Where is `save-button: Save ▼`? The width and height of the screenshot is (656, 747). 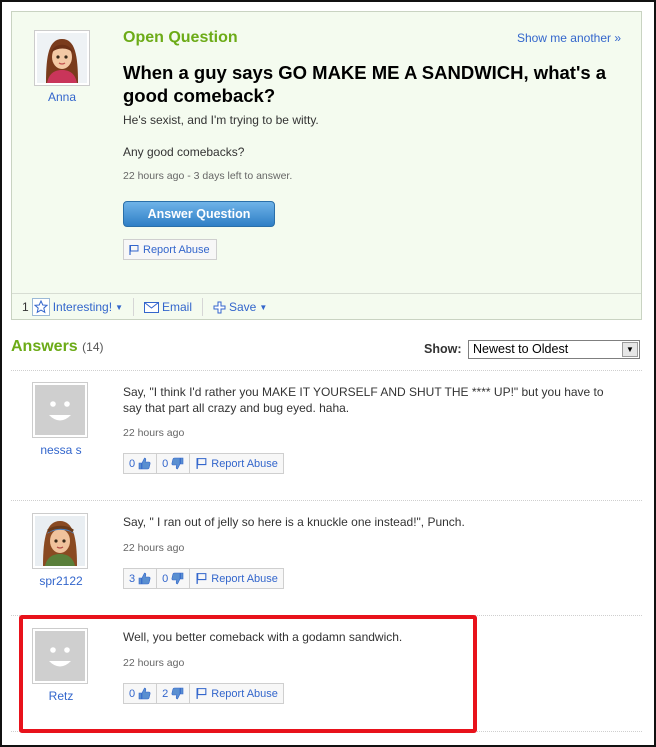
save-button: Save ▼ is located at coordinates (240, 307).